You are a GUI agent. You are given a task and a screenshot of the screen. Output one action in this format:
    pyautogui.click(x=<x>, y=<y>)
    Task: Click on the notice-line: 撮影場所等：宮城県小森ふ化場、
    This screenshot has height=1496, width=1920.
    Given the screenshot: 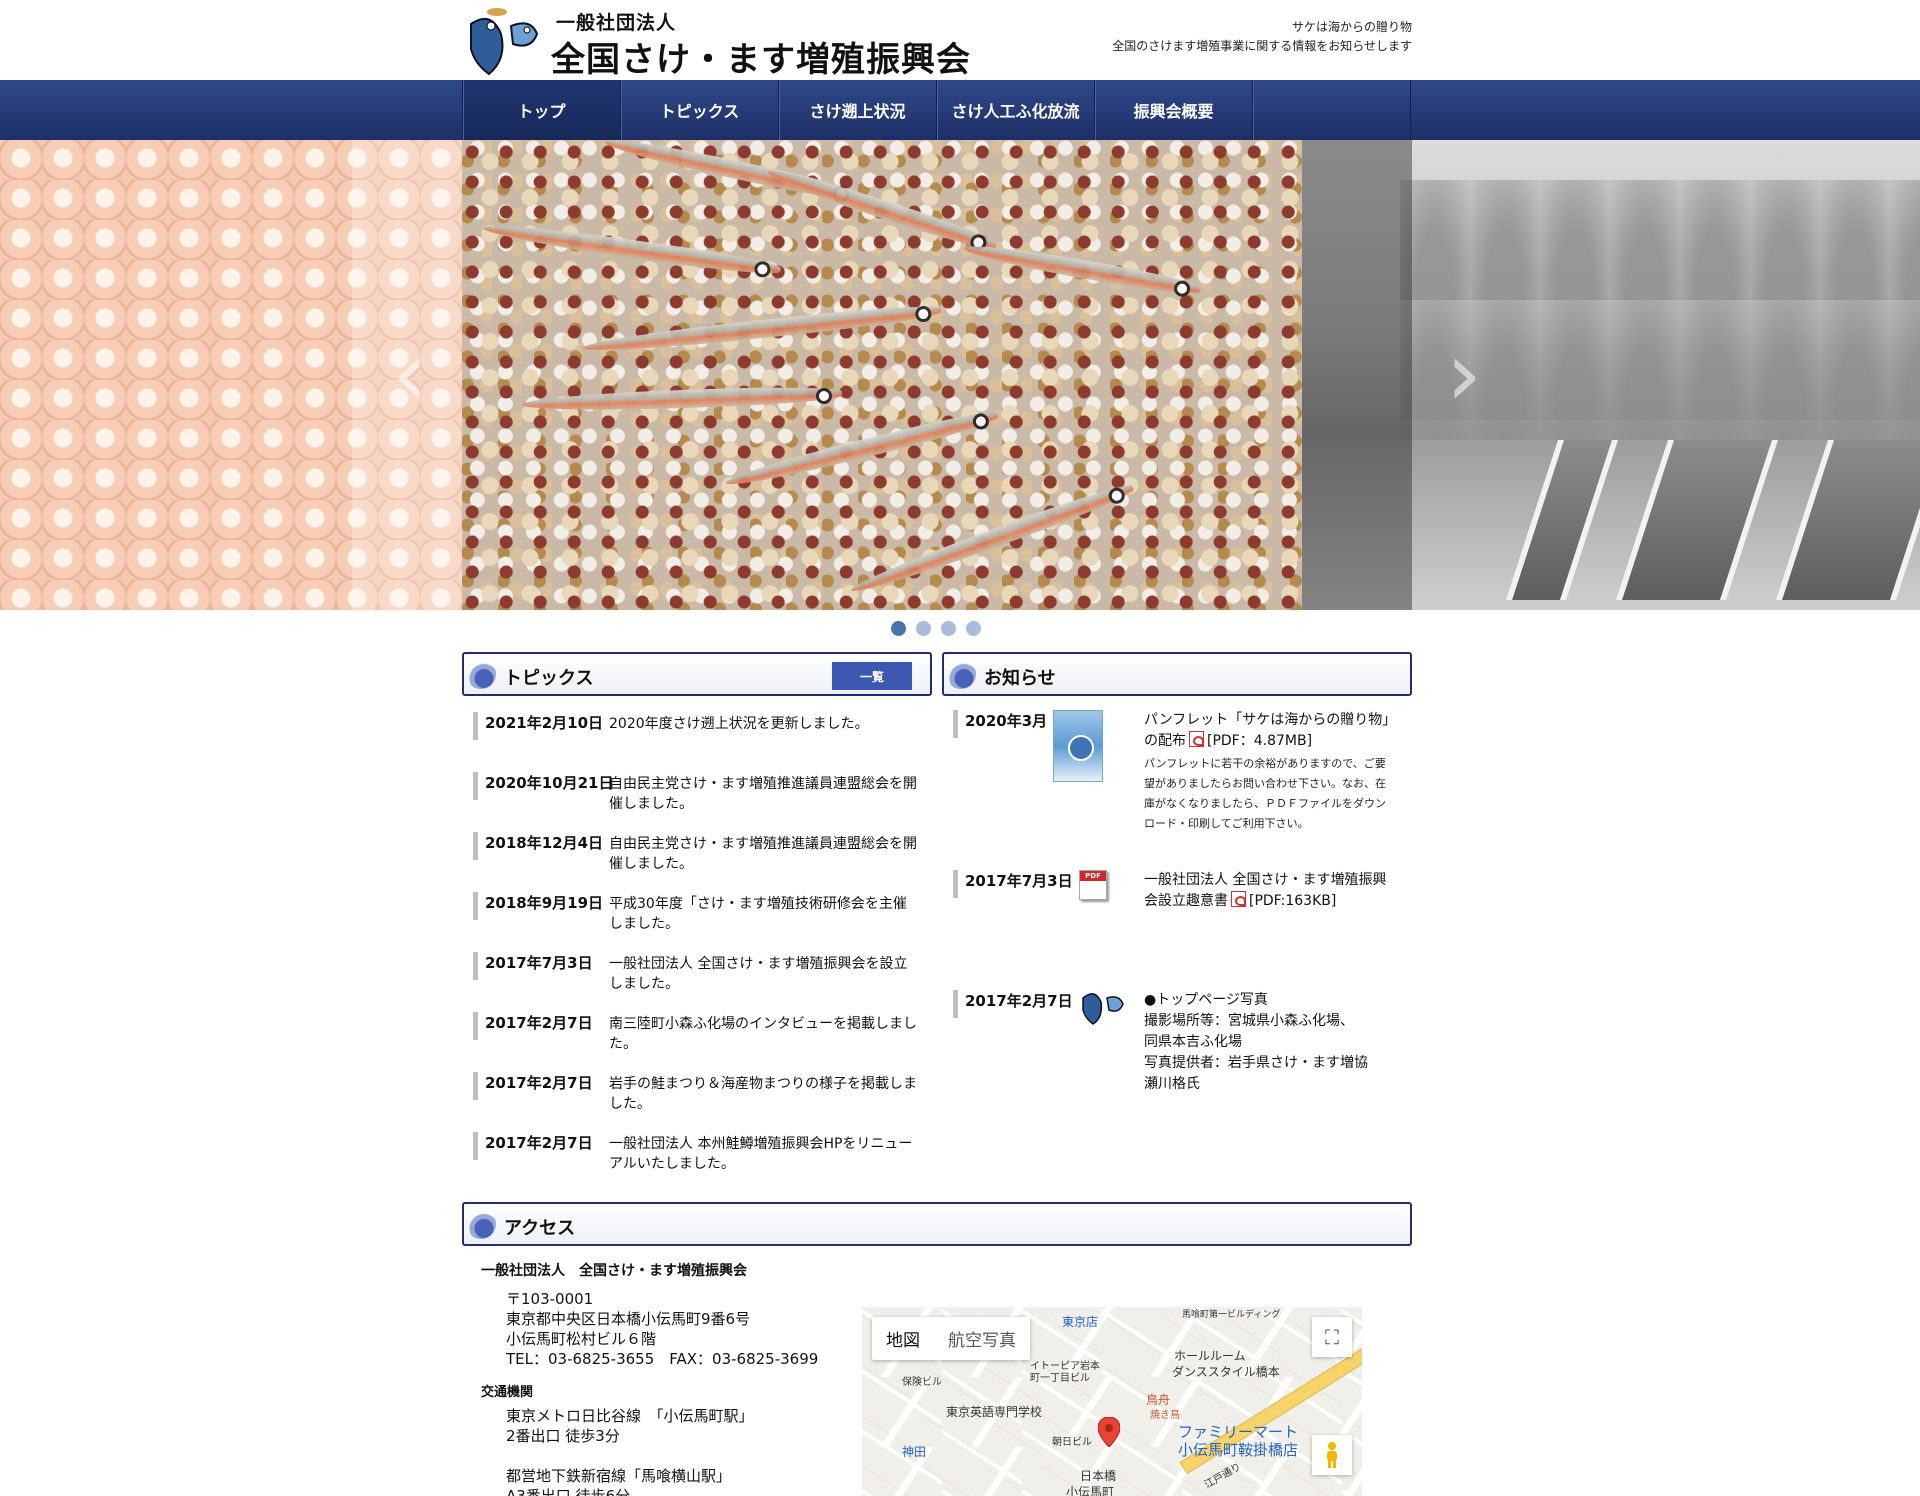 What is the action you would take?
    pyautogui.click(x=1249, y=1021)
    